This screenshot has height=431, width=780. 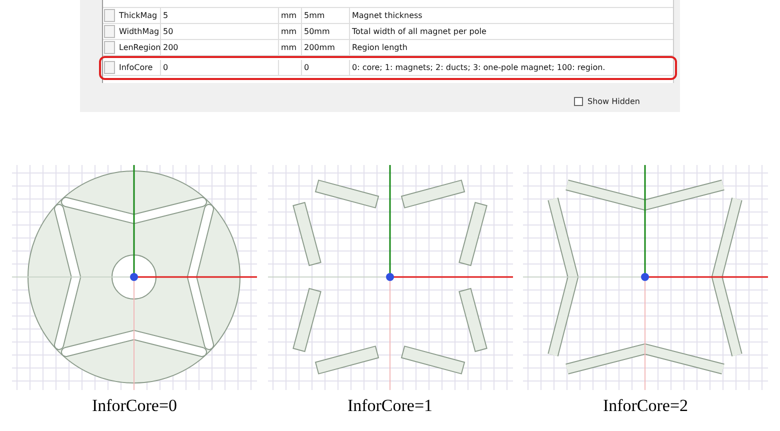 I want to click on figure-caption: InforCore=1, so click(x=390, y=406).